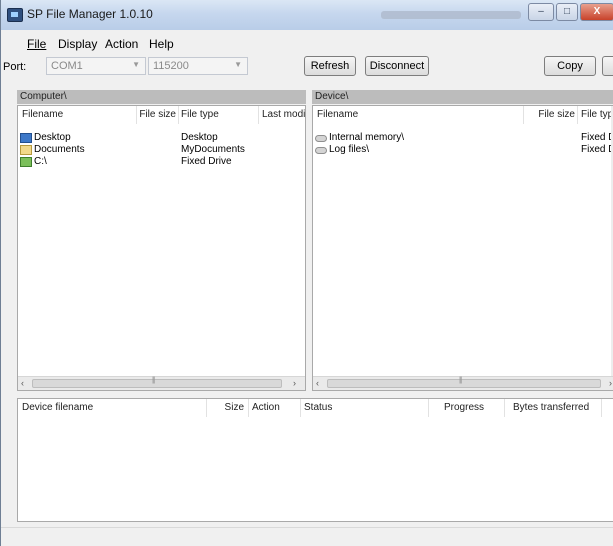 The width and height of the screenshot is (613, 546). Describe the element at coordinates (59, 149) in the screenshot. I see `file-name: Documents` at that location.